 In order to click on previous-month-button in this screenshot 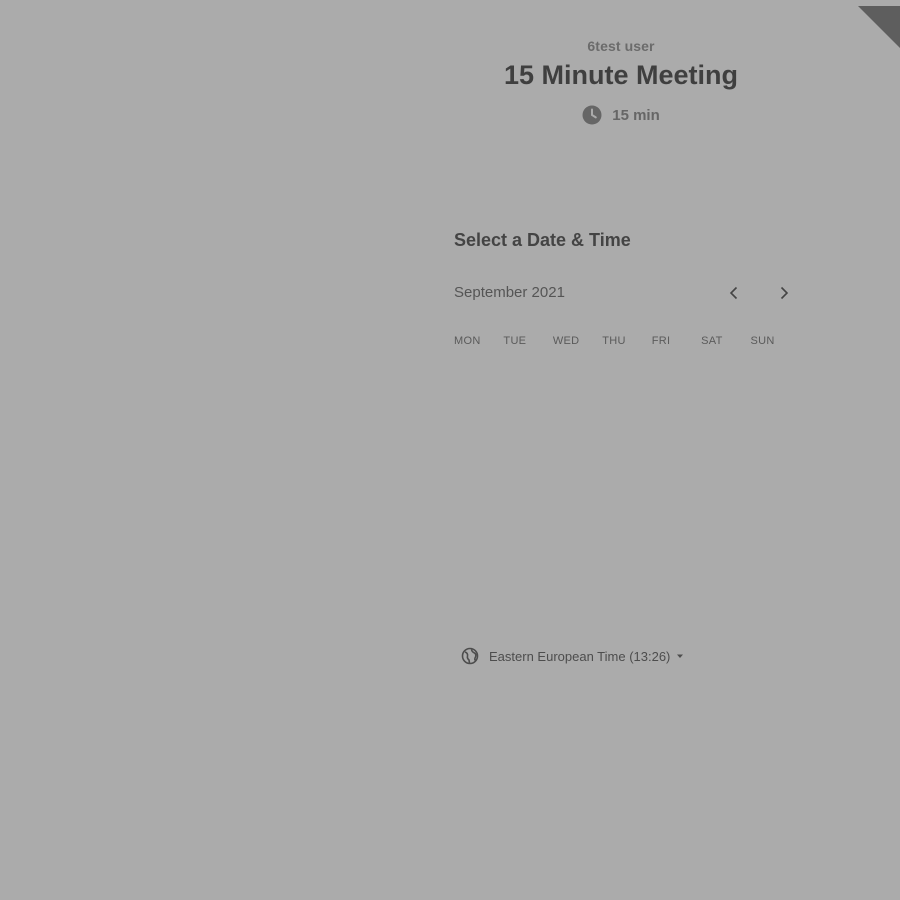, I will do `click(734, 293)`.